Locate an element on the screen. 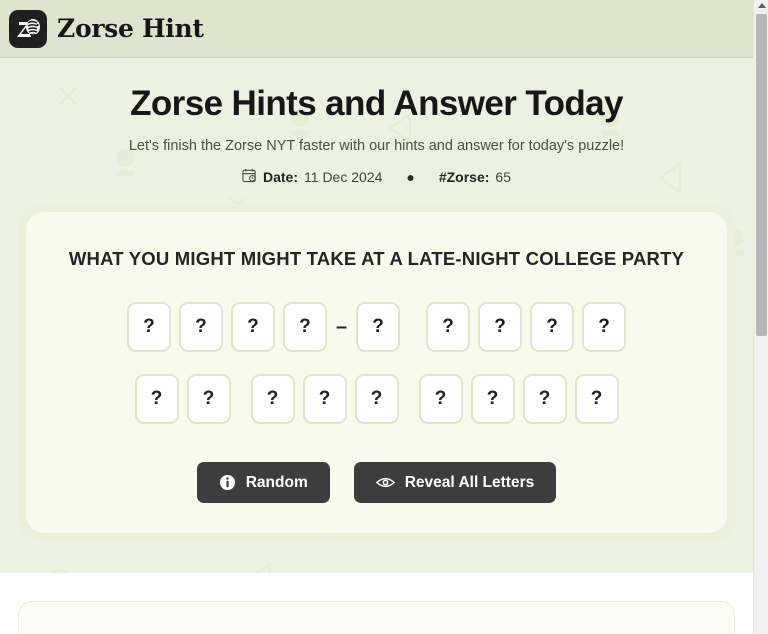 This screenshot has width=768, height=634. puzzle-actions: Random Reveal All Letters is located at coordinates (376, 483).